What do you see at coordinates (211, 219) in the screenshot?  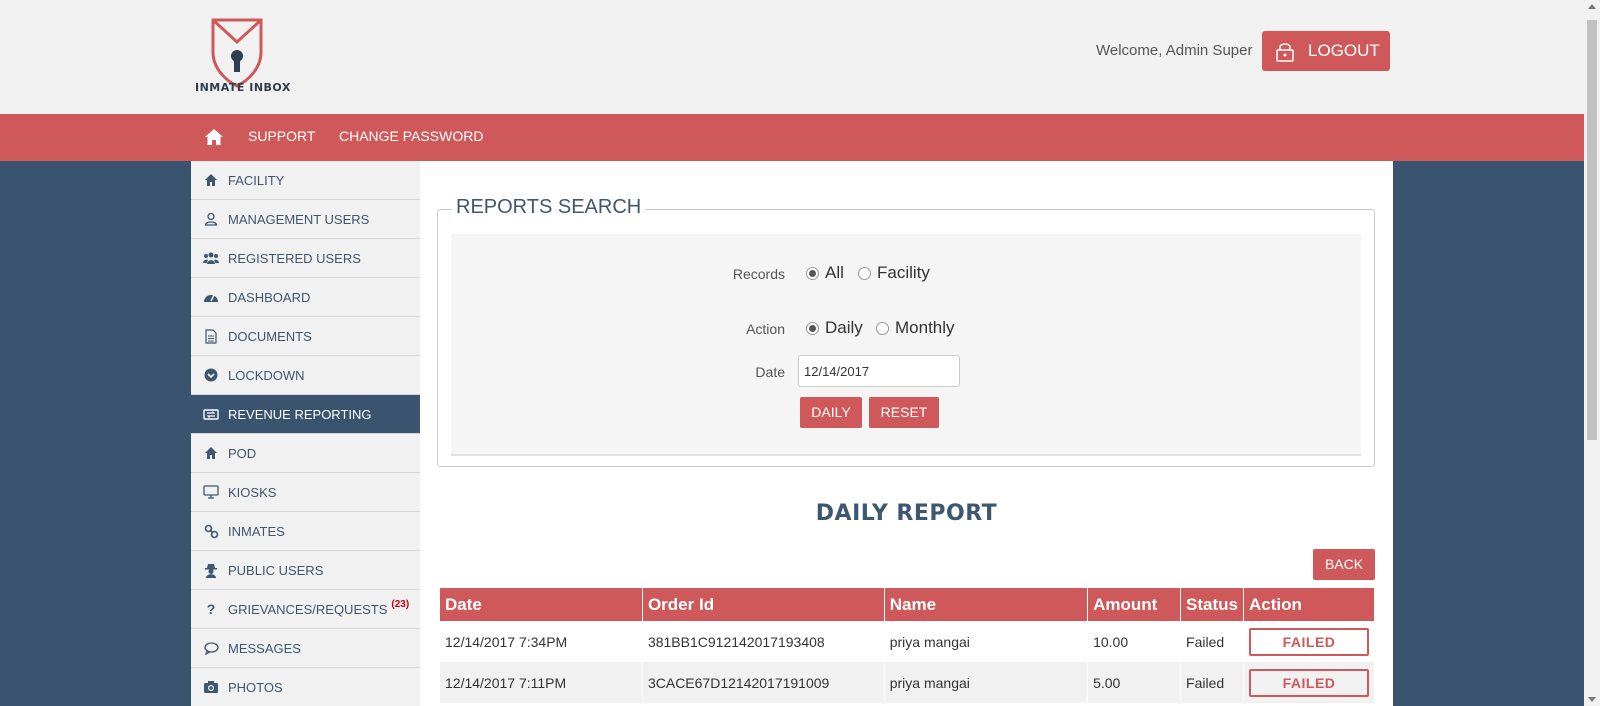 I see `user-icon` at bounding box center [211, 219].